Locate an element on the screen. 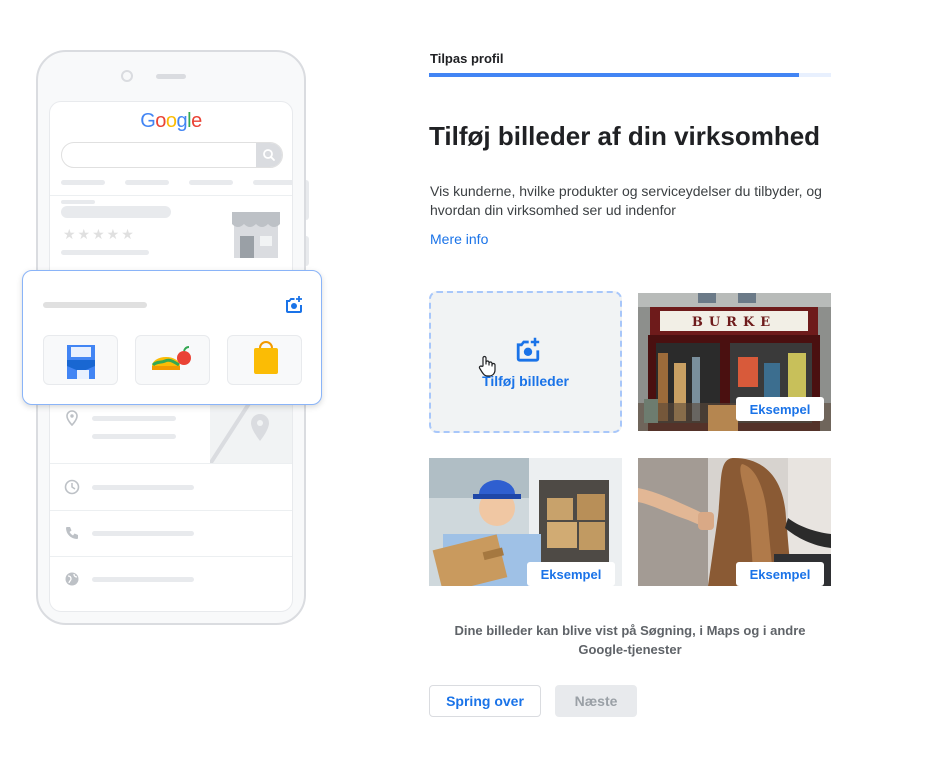  mock-search-bar is located at coordinates (172, 155).